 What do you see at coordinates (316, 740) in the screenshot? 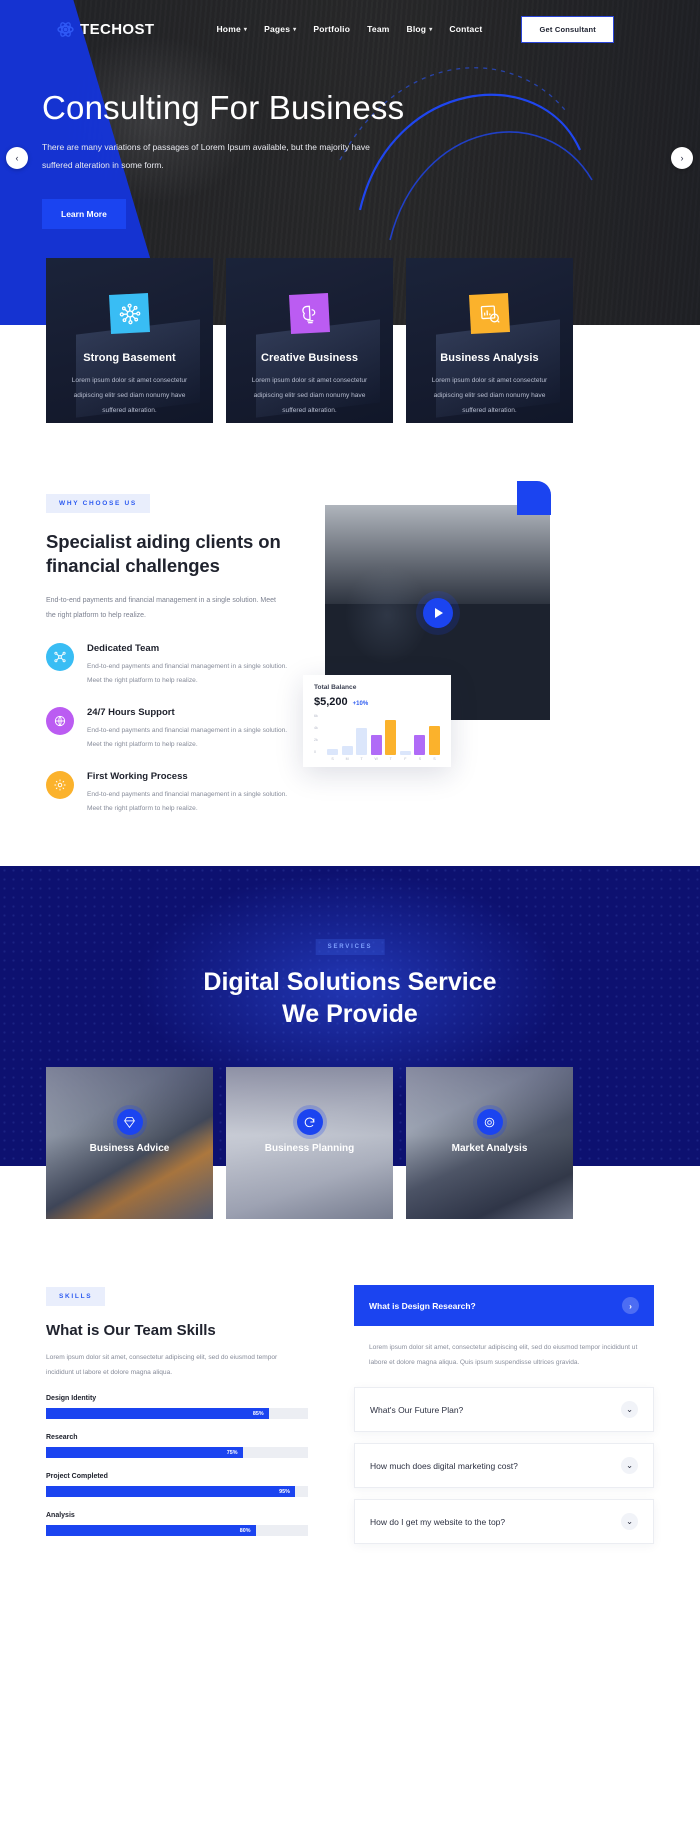
I see `y-tick: 2k` at bounding box center [316, 740].